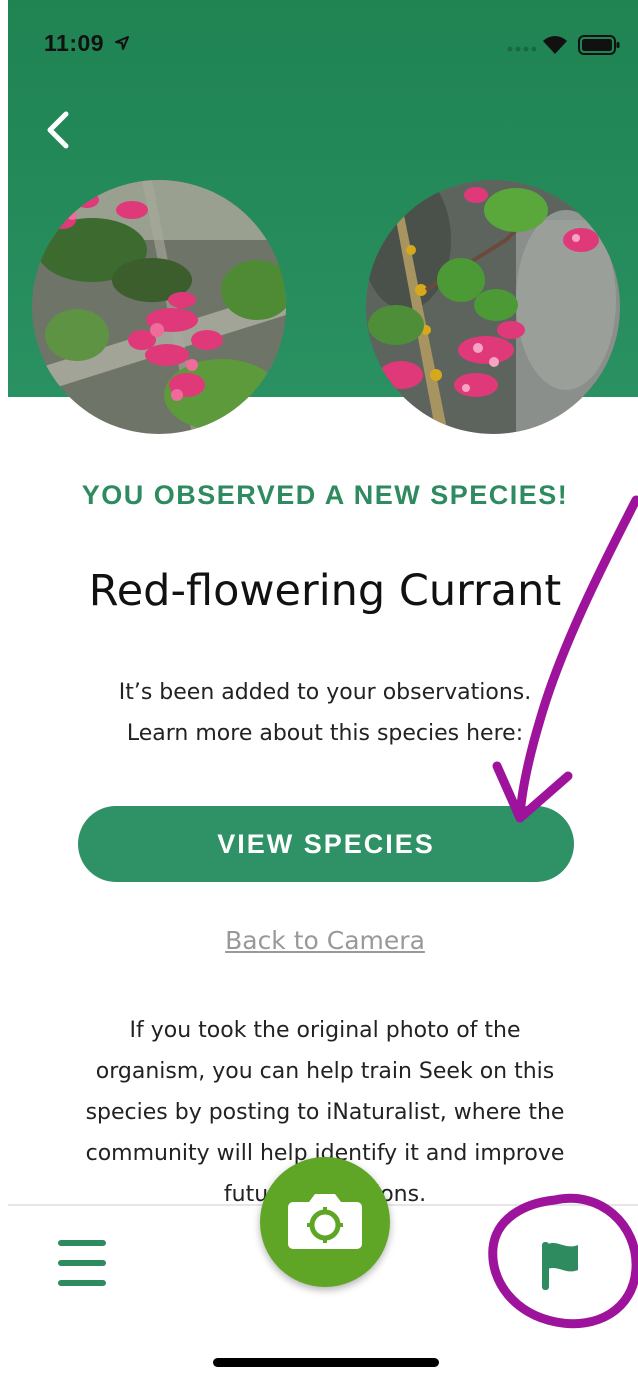 The width and height of the screenshot is (638, 1376). I want to click on status-bar: 11:09, so click(319, 45).